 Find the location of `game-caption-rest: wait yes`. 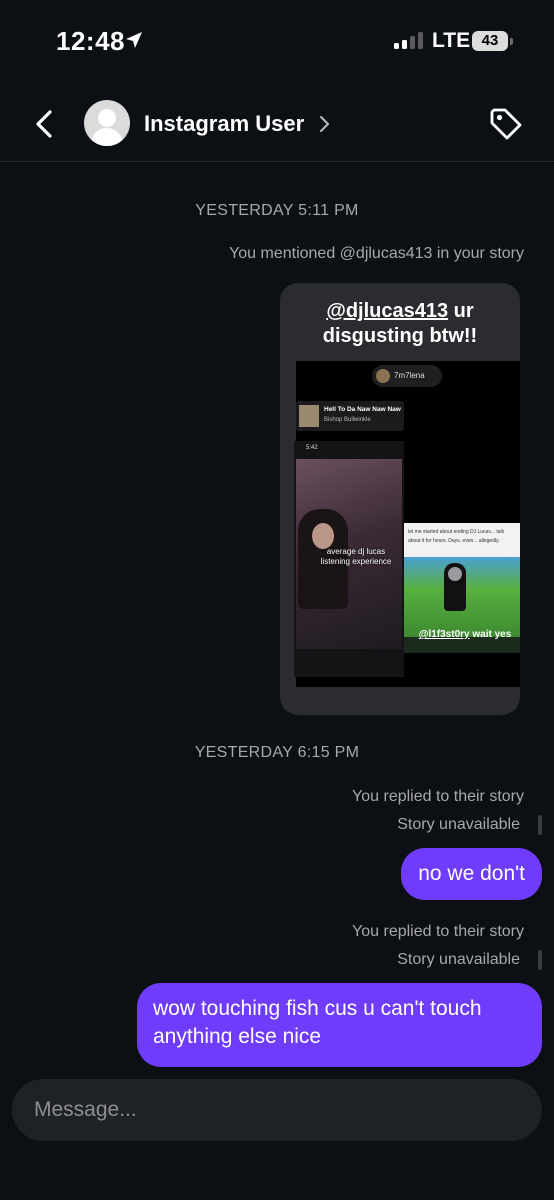

game-caption-rest: wait yes is located at coordinates (490, 634).